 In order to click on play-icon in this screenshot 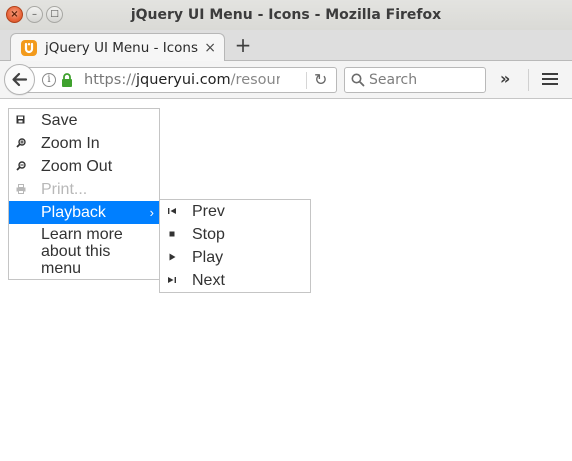, I will do `click(172, 257)`.